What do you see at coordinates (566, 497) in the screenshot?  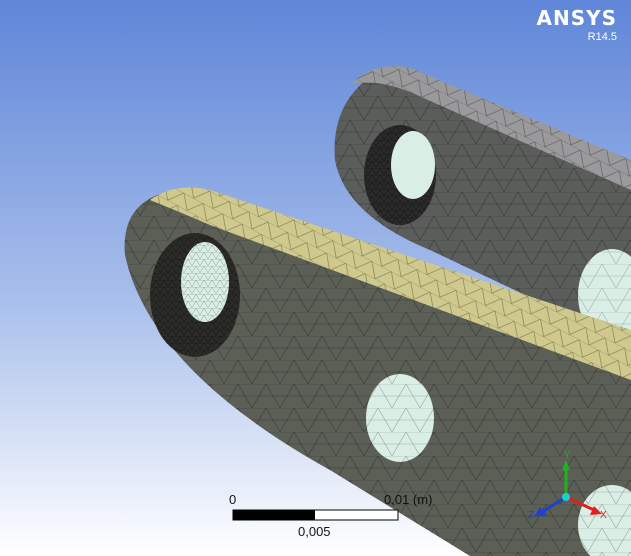 I see `triad-origin` at bounding box center [566, 497].